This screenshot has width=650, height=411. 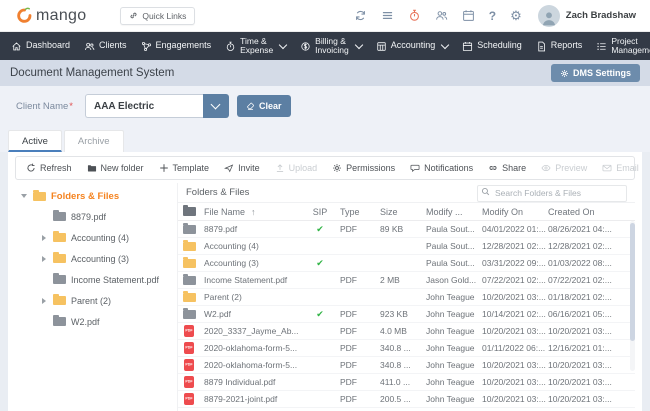 What do you see at coordinates (176, 46) in the screenshot?
I see `nav-item-engagements: Engagements` at bounding box center [176, 46].